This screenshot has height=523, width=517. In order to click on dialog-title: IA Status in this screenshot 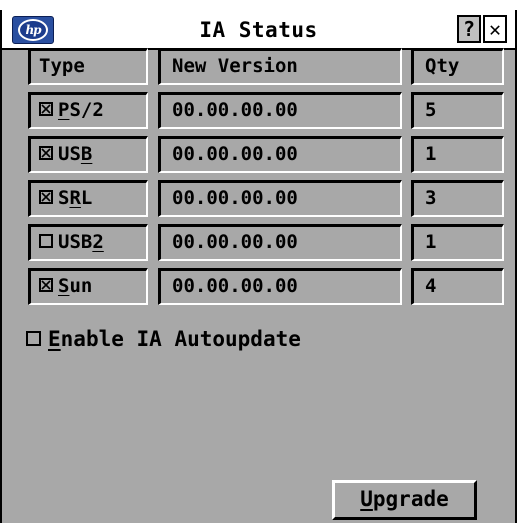, I will do `click(258, 30)`.